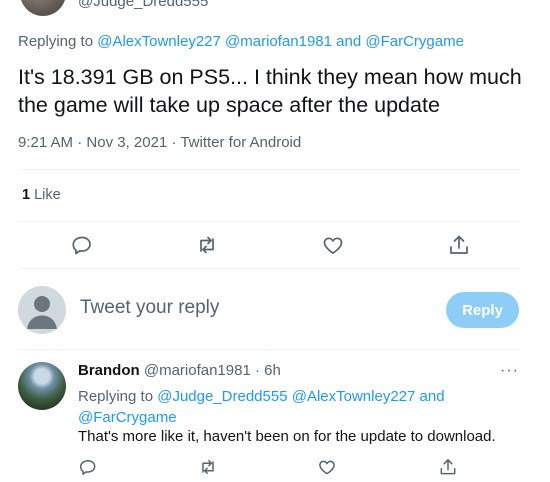 This screenshot has height=482, width=550. I want to click on tweet-source: Twitter for Android, so click(240, 142).